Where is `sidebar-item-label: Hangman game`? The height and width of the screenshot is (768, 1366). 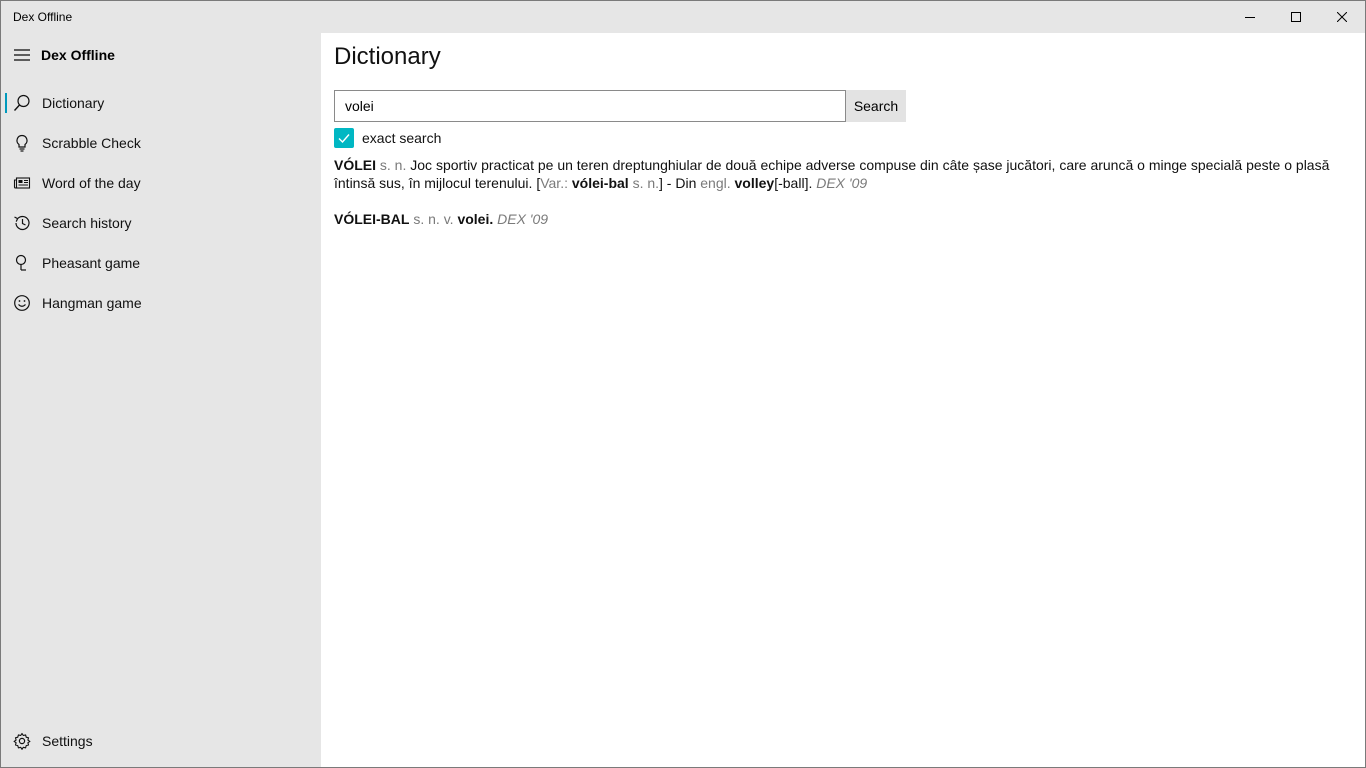
sidebar-item-label: Hangman game is located at coordinates (92, 303).